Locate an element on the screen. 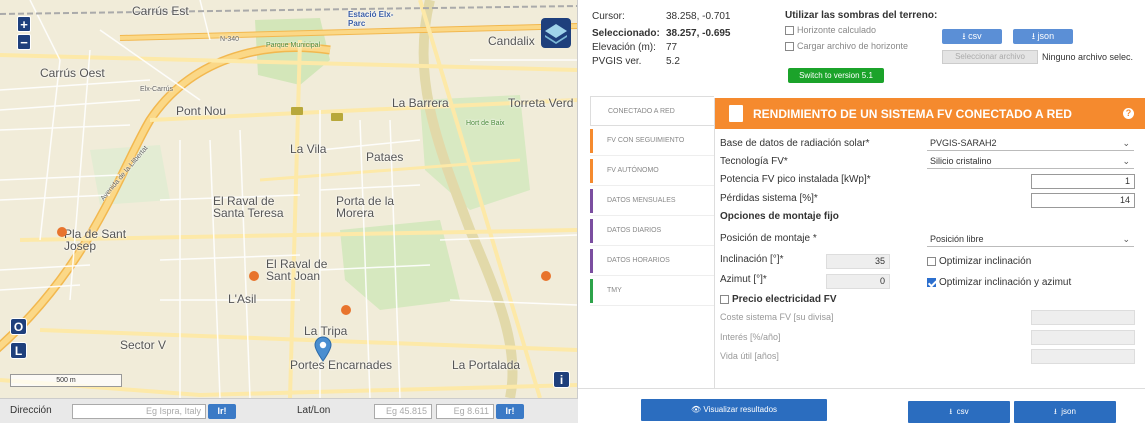  tab-tmy: TMY is located at coordinates (652, 291).